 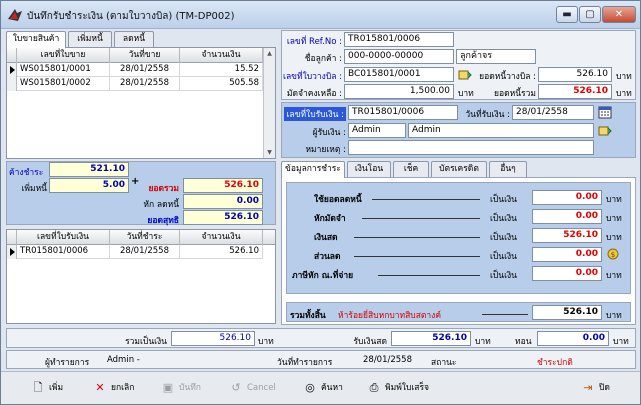 I want to click on print-receipt-button: ⎙ พิมพ์ใบเสร็จ, so click(x=398, y=388).